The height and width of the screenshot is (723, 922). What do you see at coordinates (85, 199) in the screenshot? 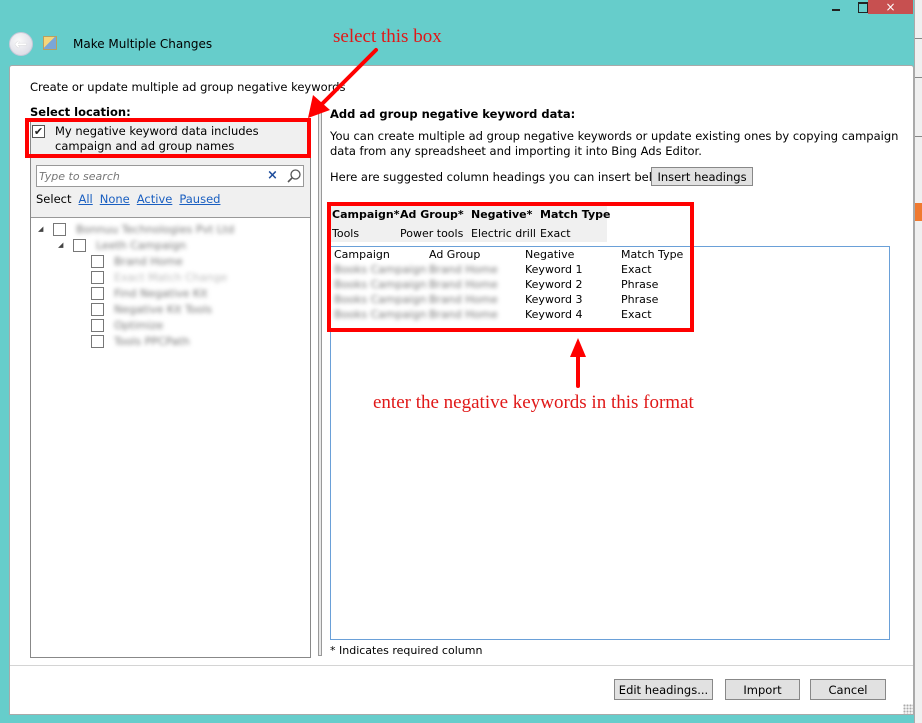
I see `select-all-link: All` at bounding box center [85, 199].